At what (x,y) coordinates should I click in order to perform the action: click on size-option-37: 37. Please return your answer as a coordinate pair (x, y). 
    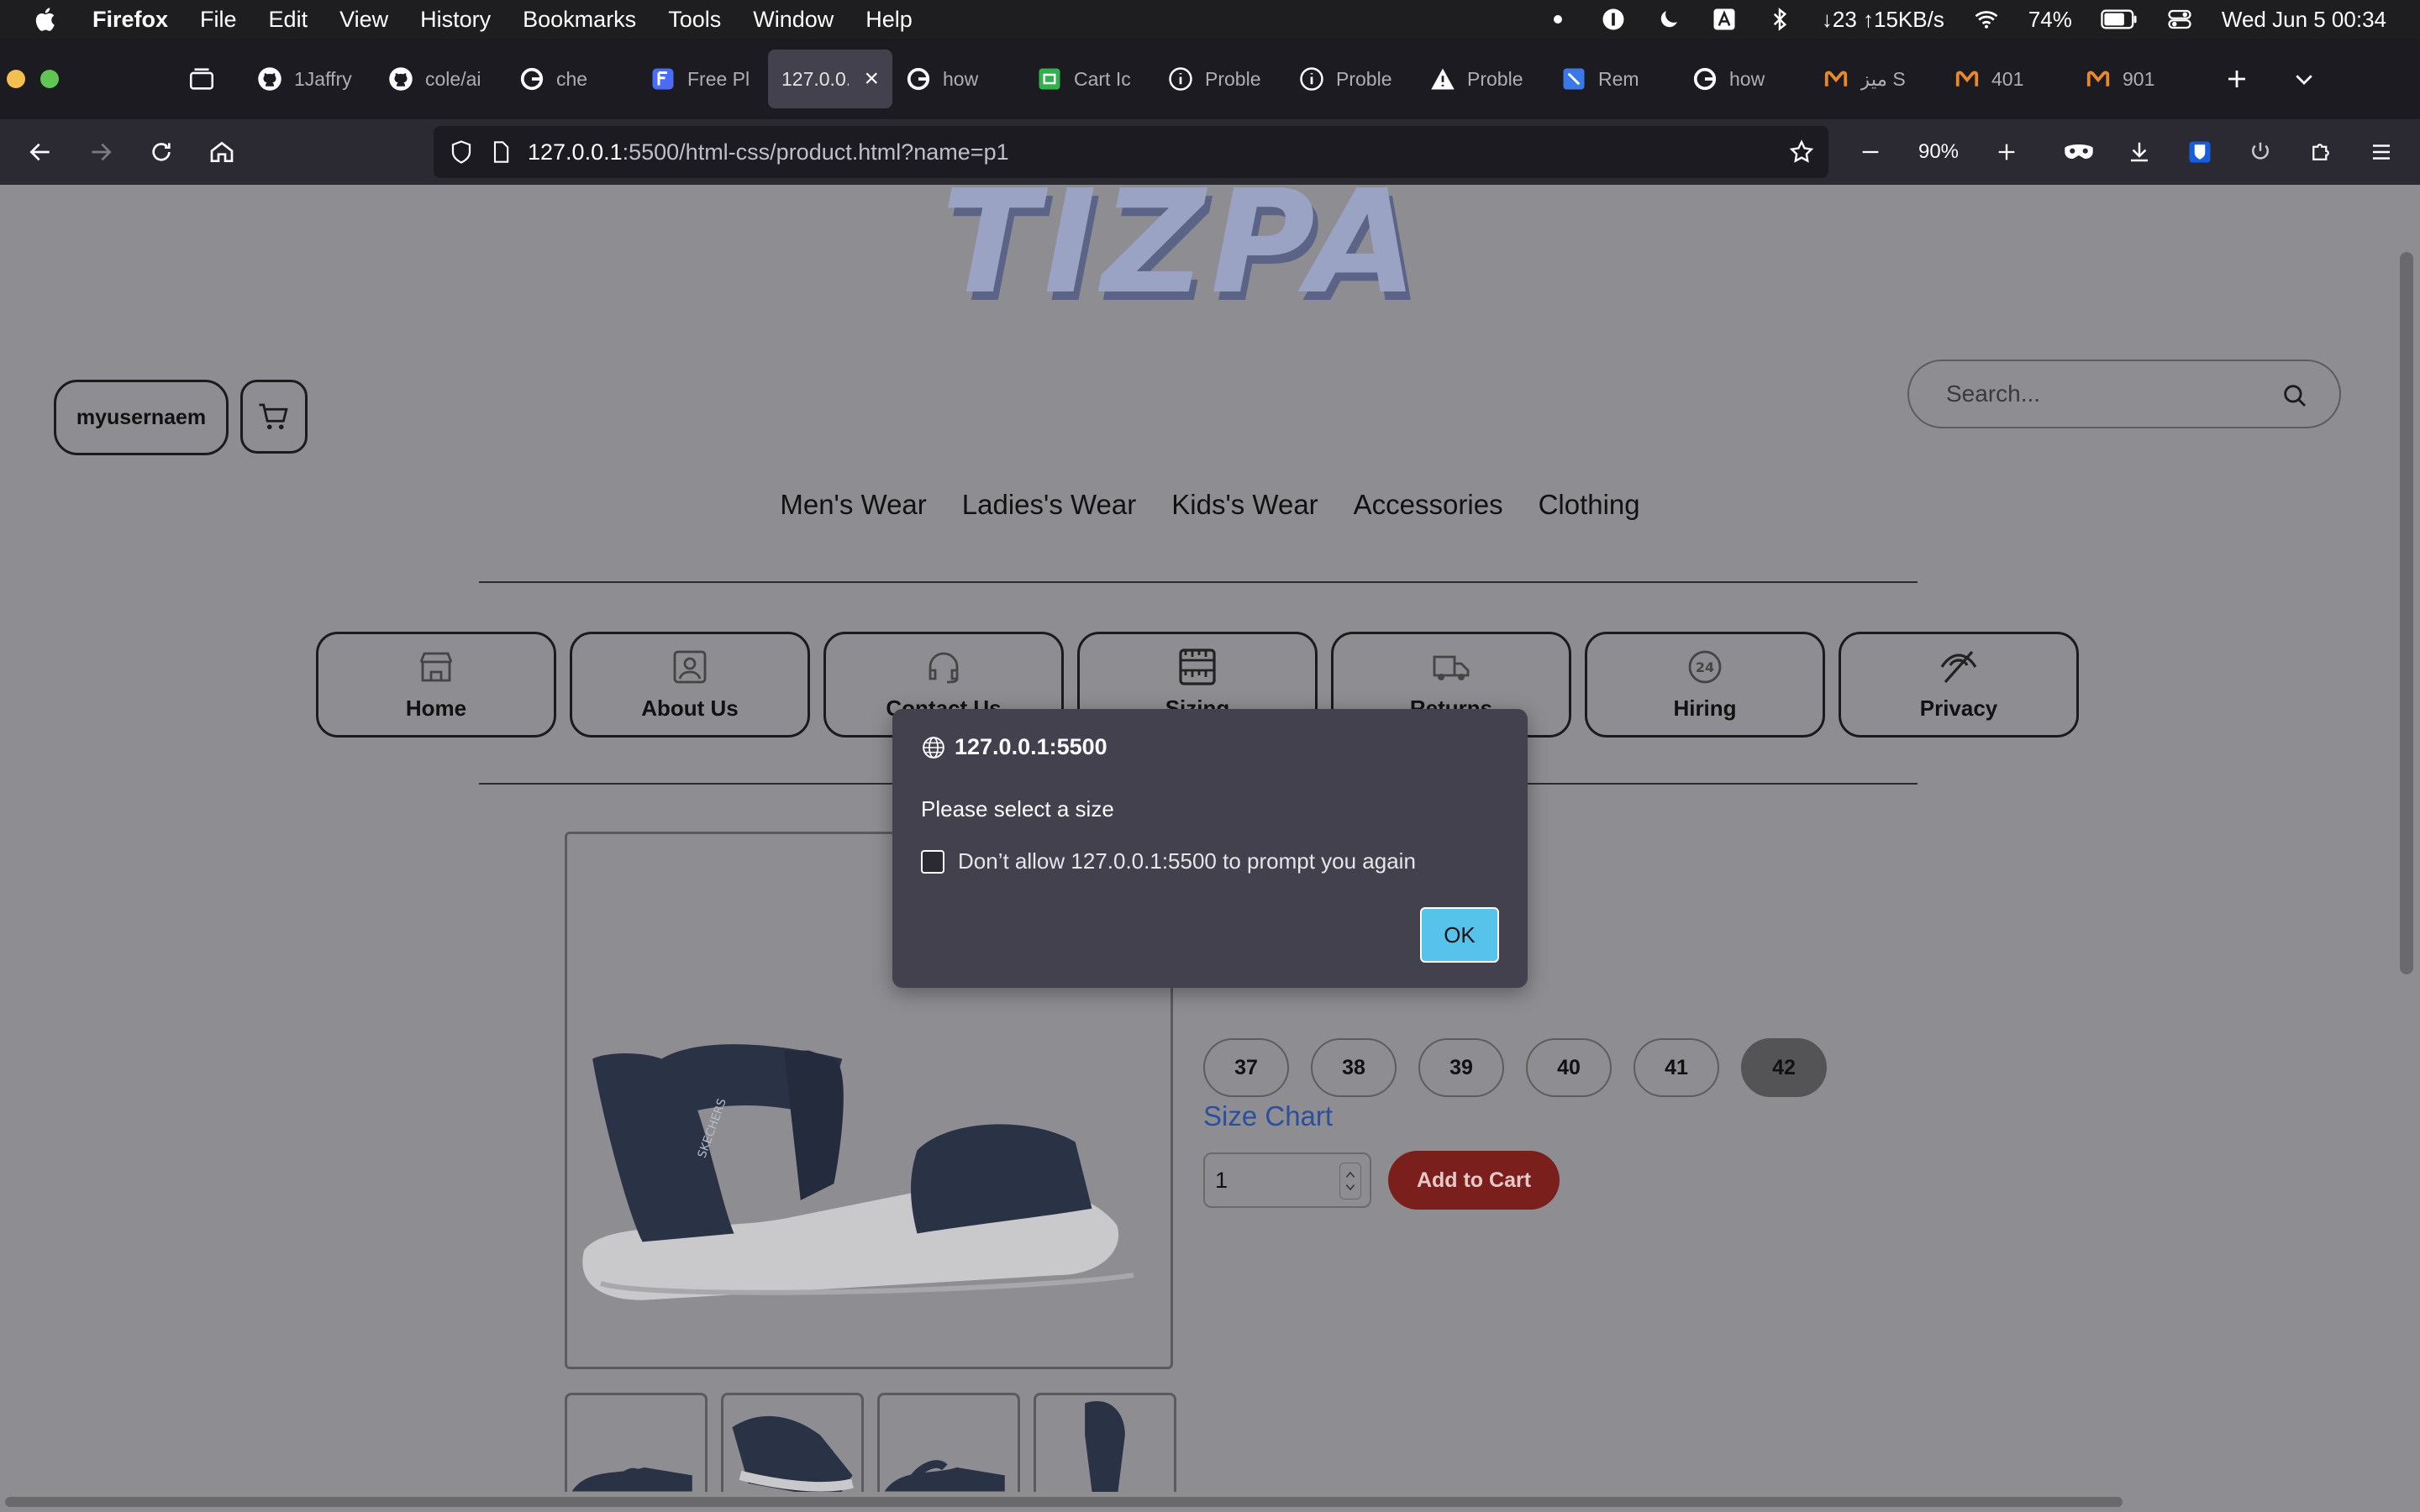
    Looking at the image, I should click on (1246, 1067).